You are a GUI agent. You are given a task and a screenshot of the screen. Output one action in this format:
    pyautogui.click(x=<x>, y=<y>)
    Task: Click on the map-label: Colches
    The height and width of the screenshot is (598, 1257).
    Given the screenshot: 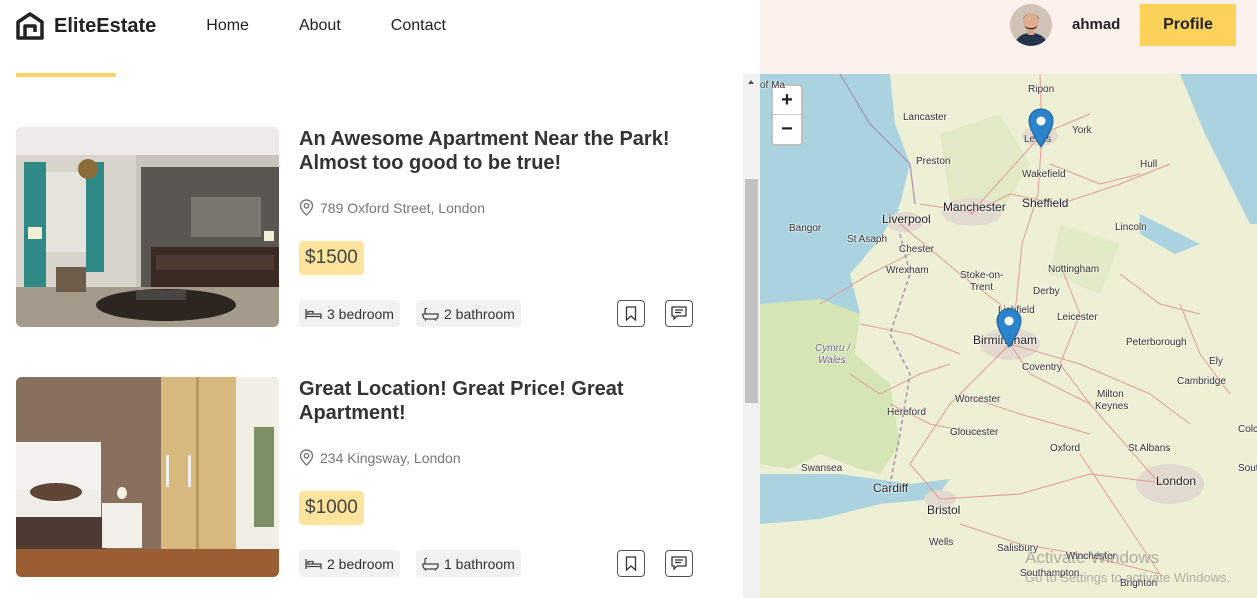 What is the action you would take?
    pyautogui.click(x=1247, y=429)
    